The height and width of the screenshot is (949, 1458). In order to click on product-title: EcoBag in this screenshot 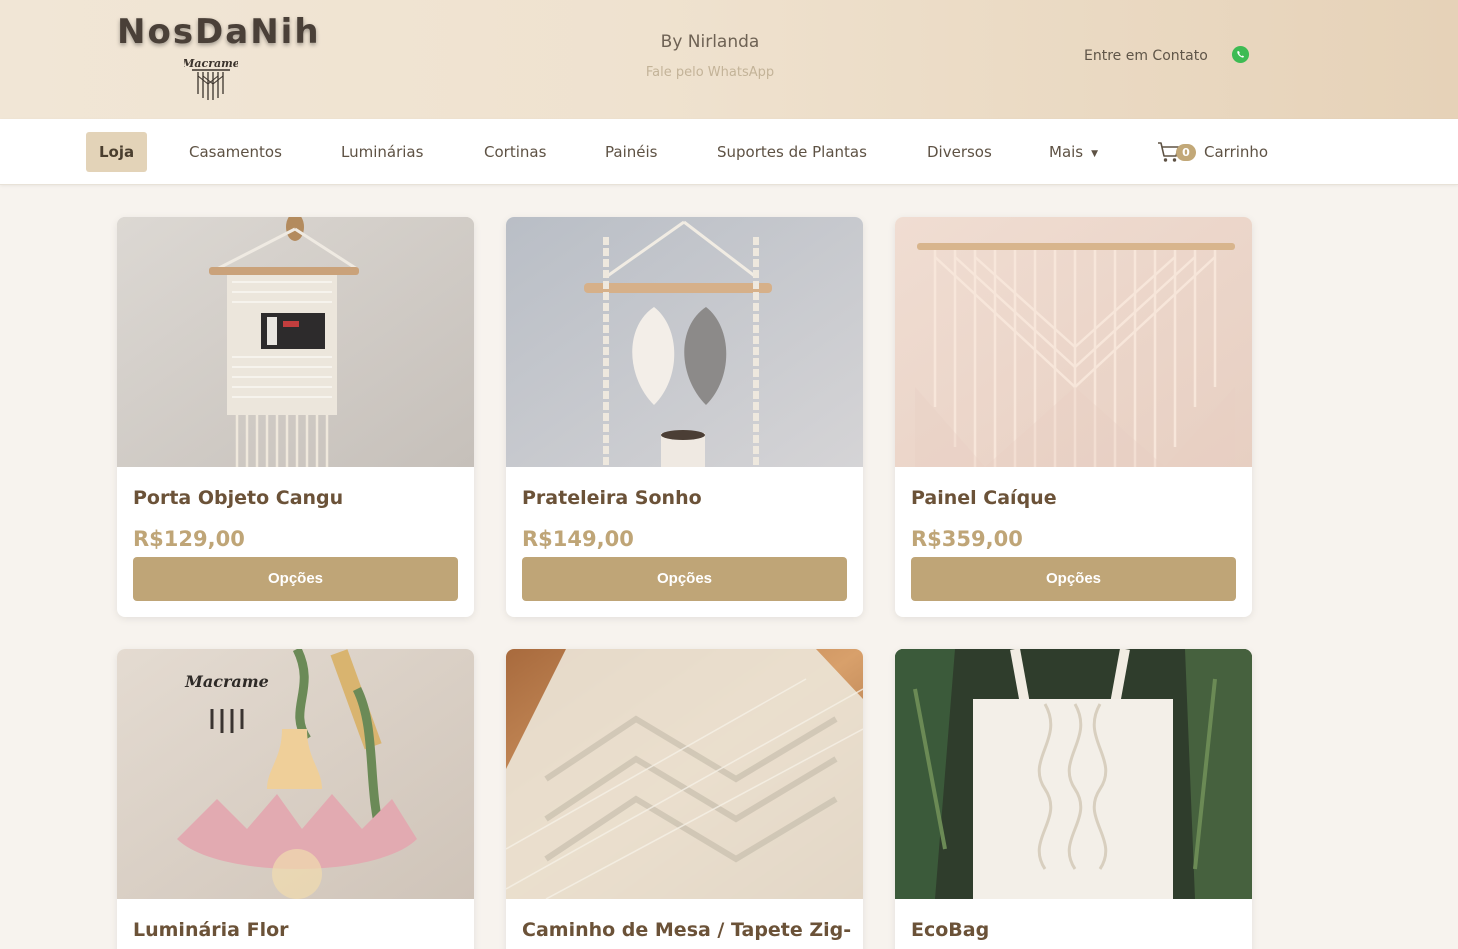, I will do `click(950, 930)`.